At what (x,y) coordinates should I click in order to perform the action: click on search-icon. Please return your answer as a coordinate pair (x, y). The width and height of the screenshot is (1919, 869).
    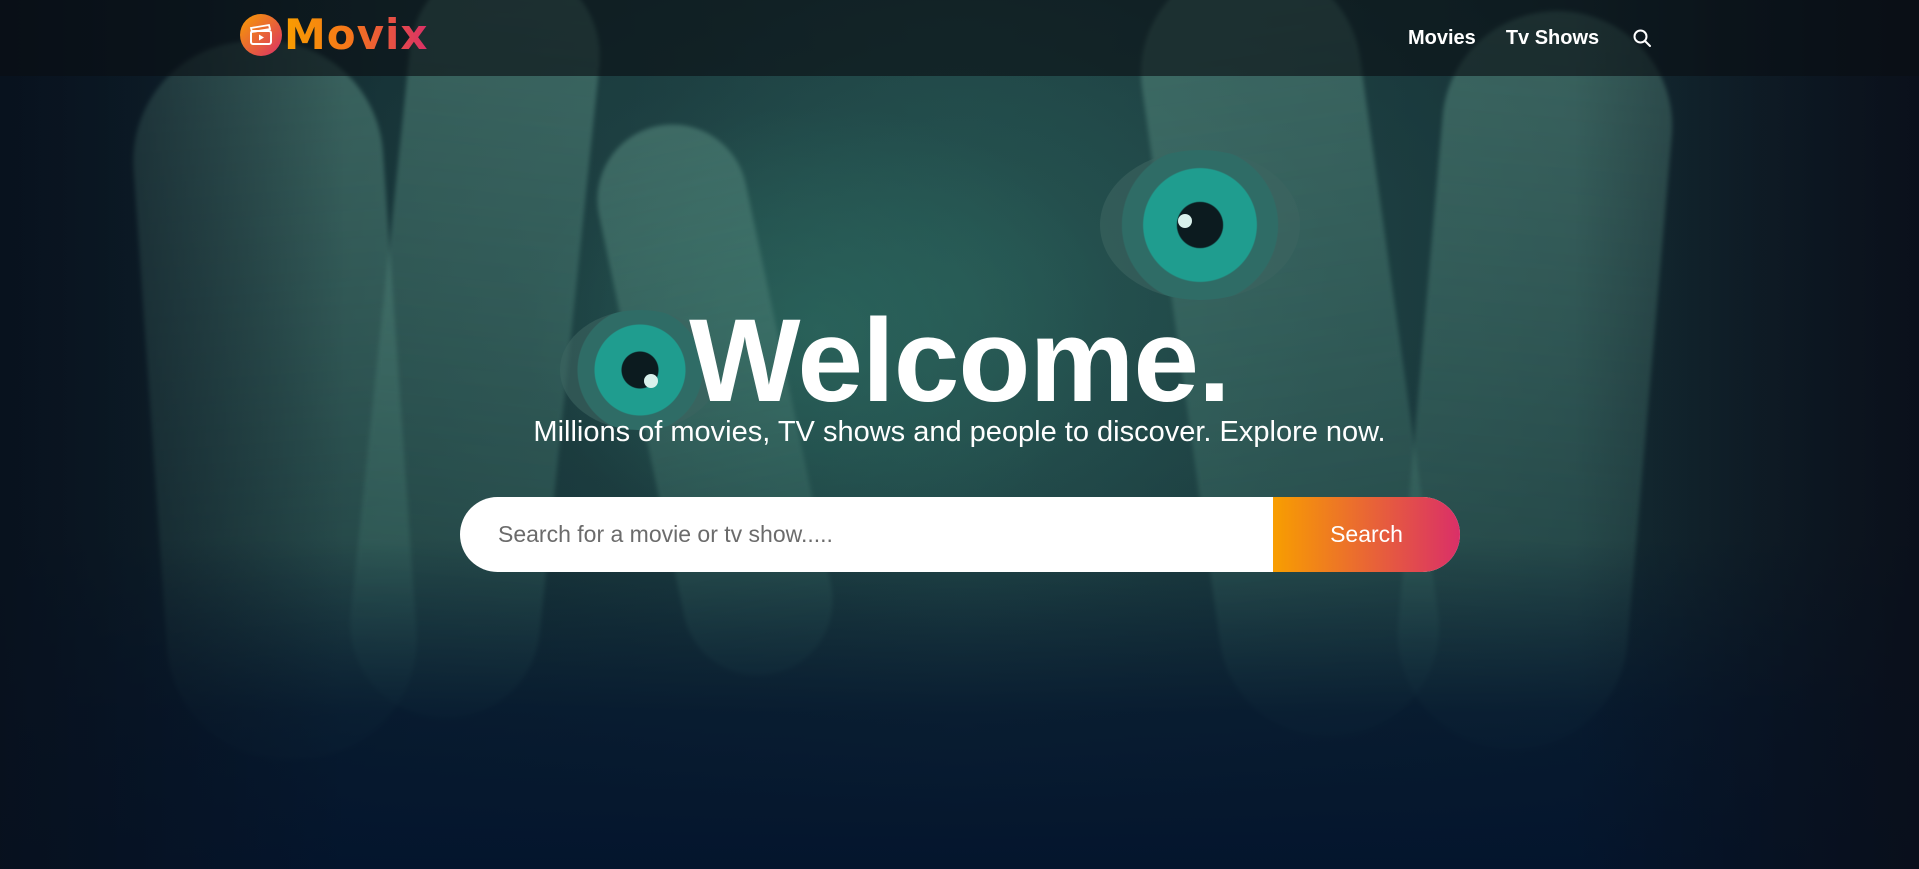
    Looking at the image, I should click on (1642, 38).